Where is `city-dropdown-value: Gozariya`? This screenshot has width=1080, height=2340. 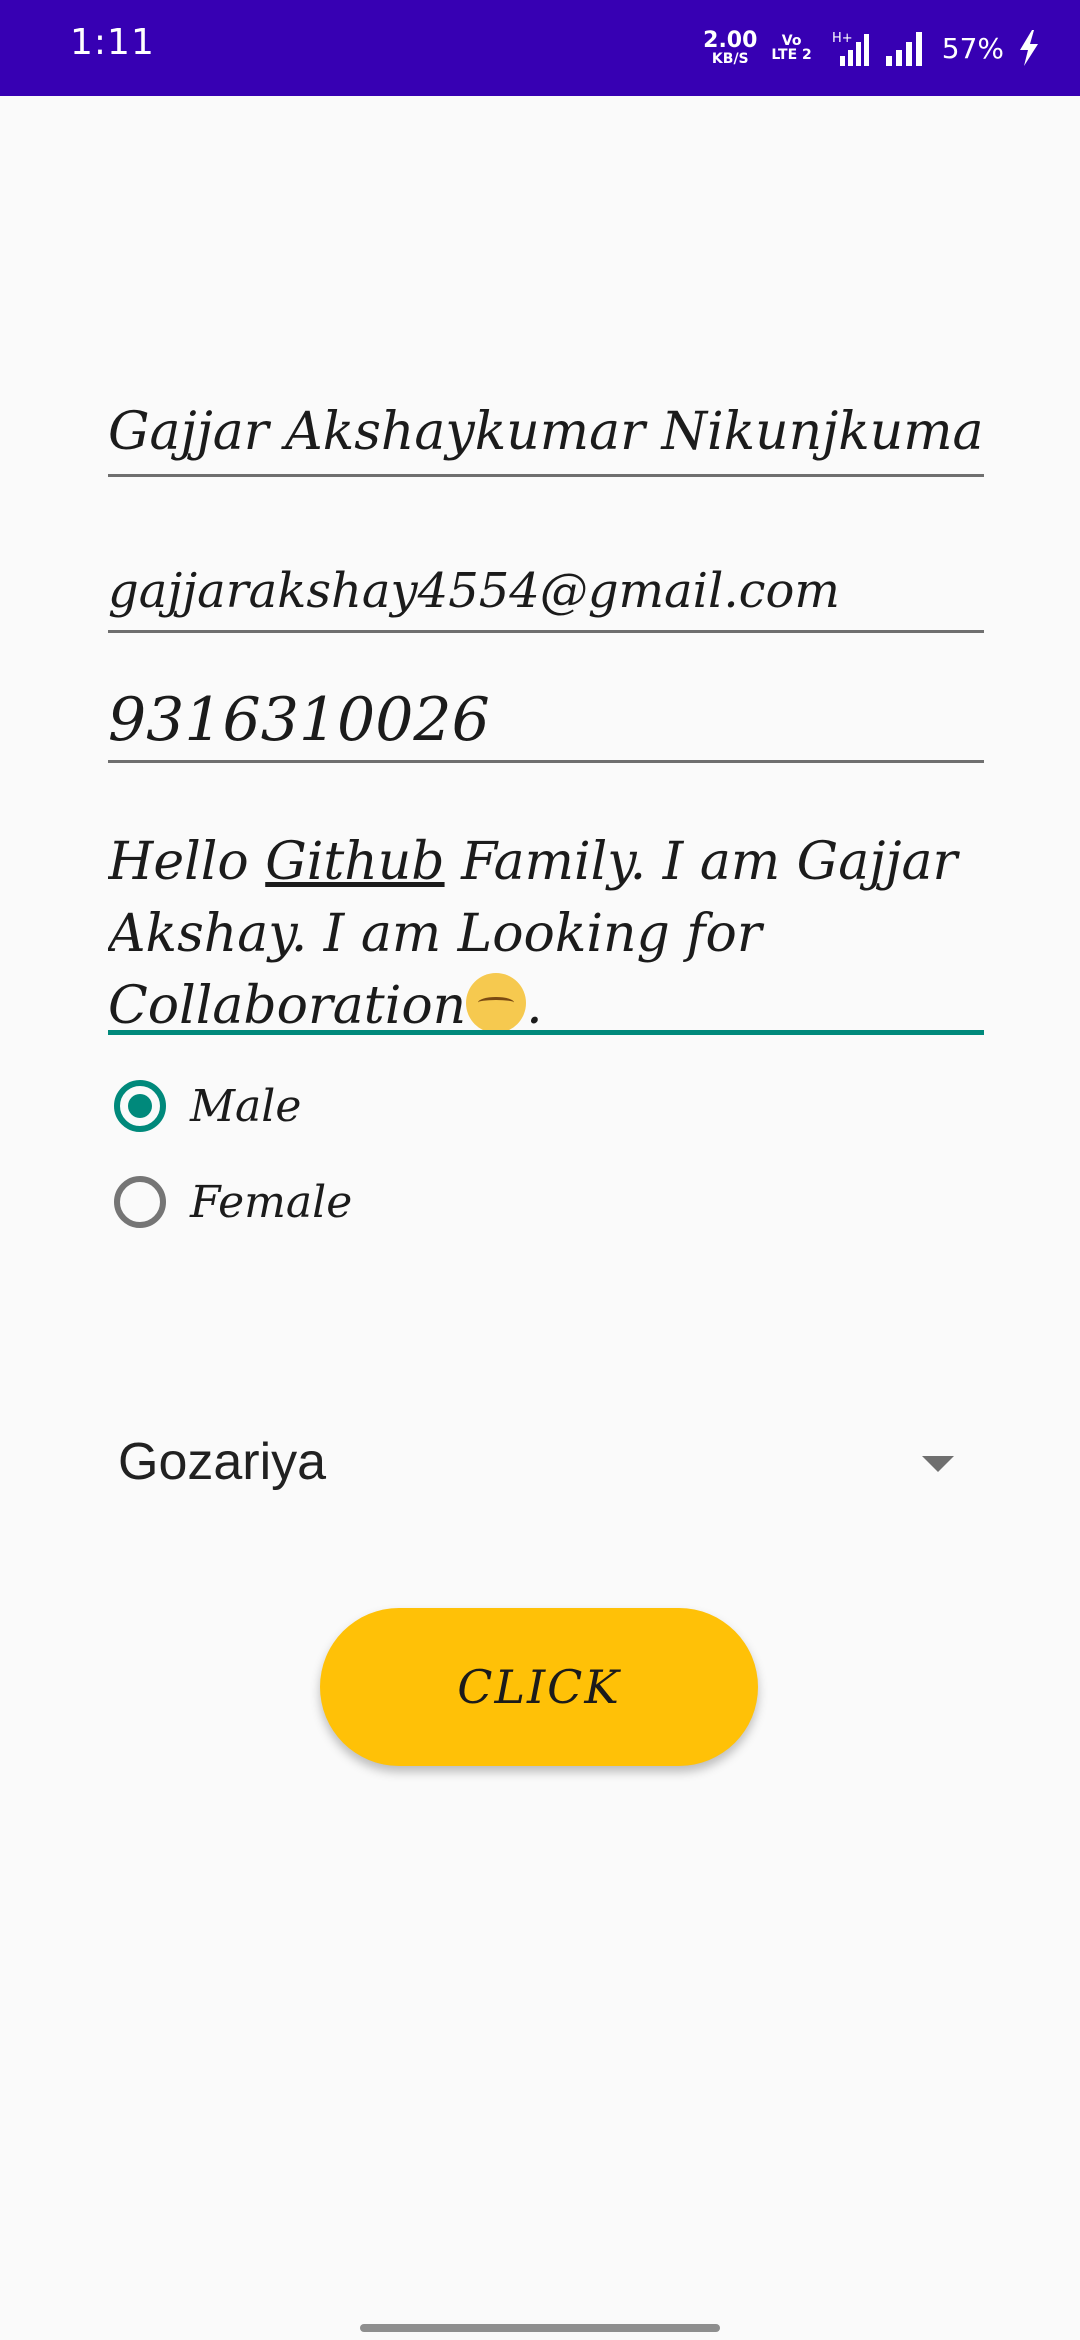
city-dropdown-value: Gozariya is located at coordinates (222, 1462).